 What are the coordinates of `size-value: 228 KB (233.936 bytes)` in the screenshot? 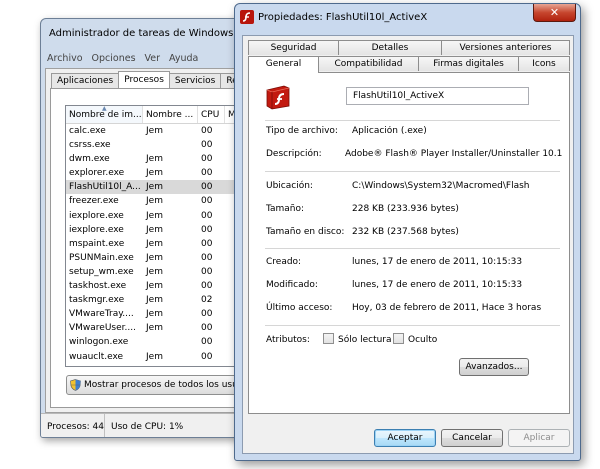 It's located at (405, 209).